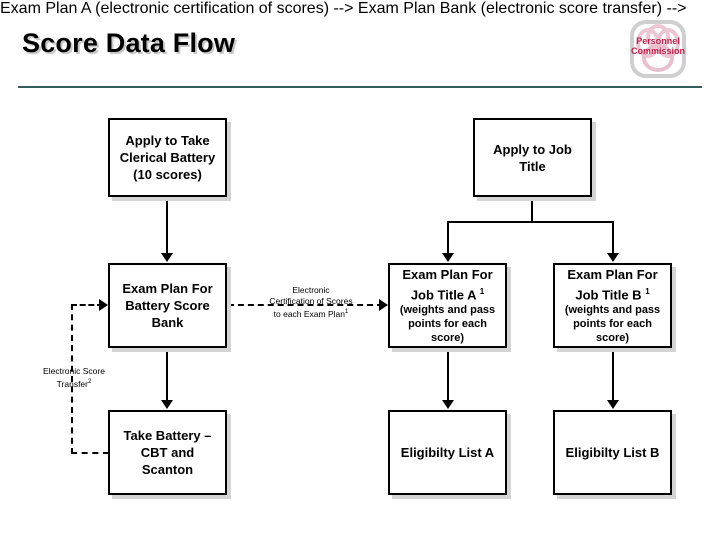  I want to click on edge-label-score-transfer-line2: Transfer, so click(72, 383).